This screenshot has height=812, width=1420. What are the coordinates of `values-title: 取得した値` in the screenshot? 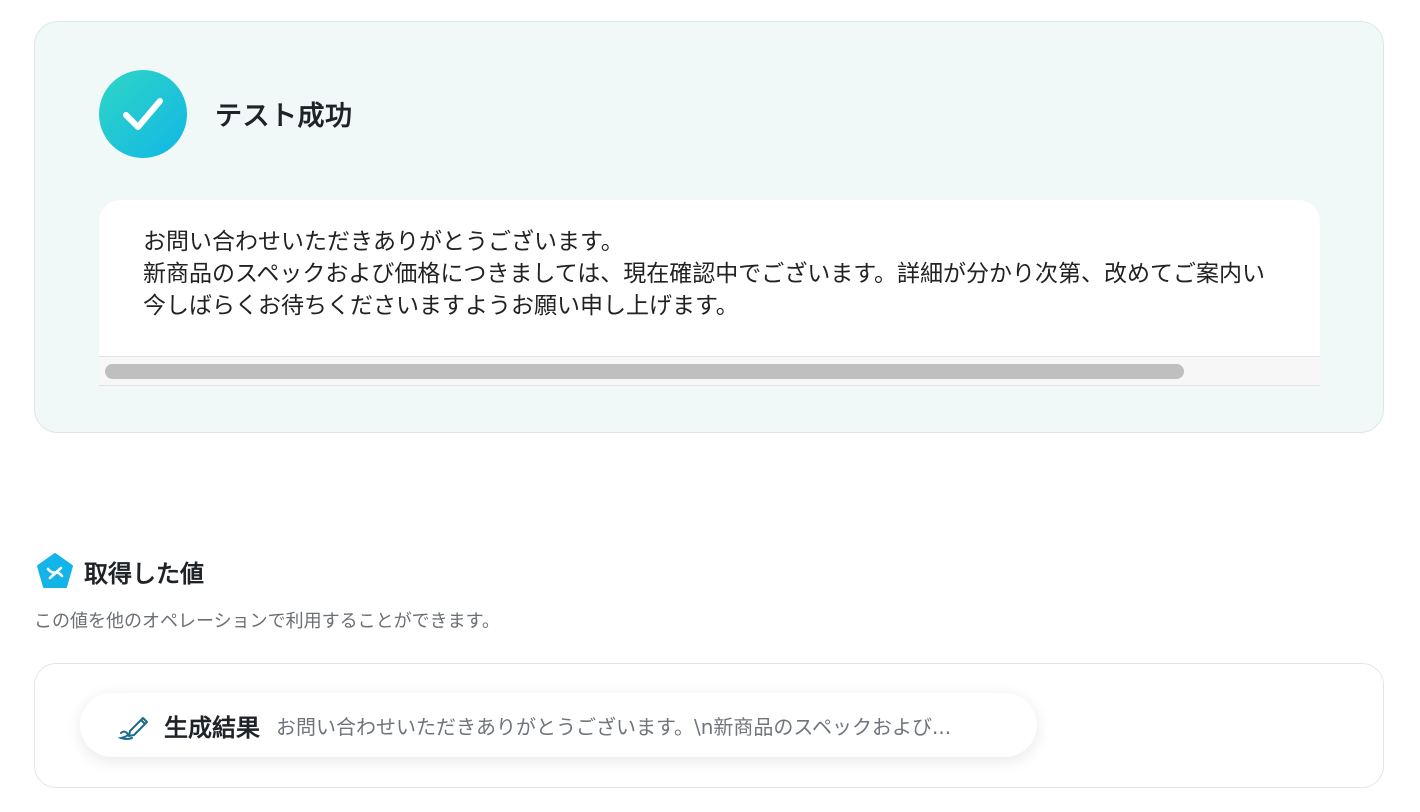 It's located at (144, 573).